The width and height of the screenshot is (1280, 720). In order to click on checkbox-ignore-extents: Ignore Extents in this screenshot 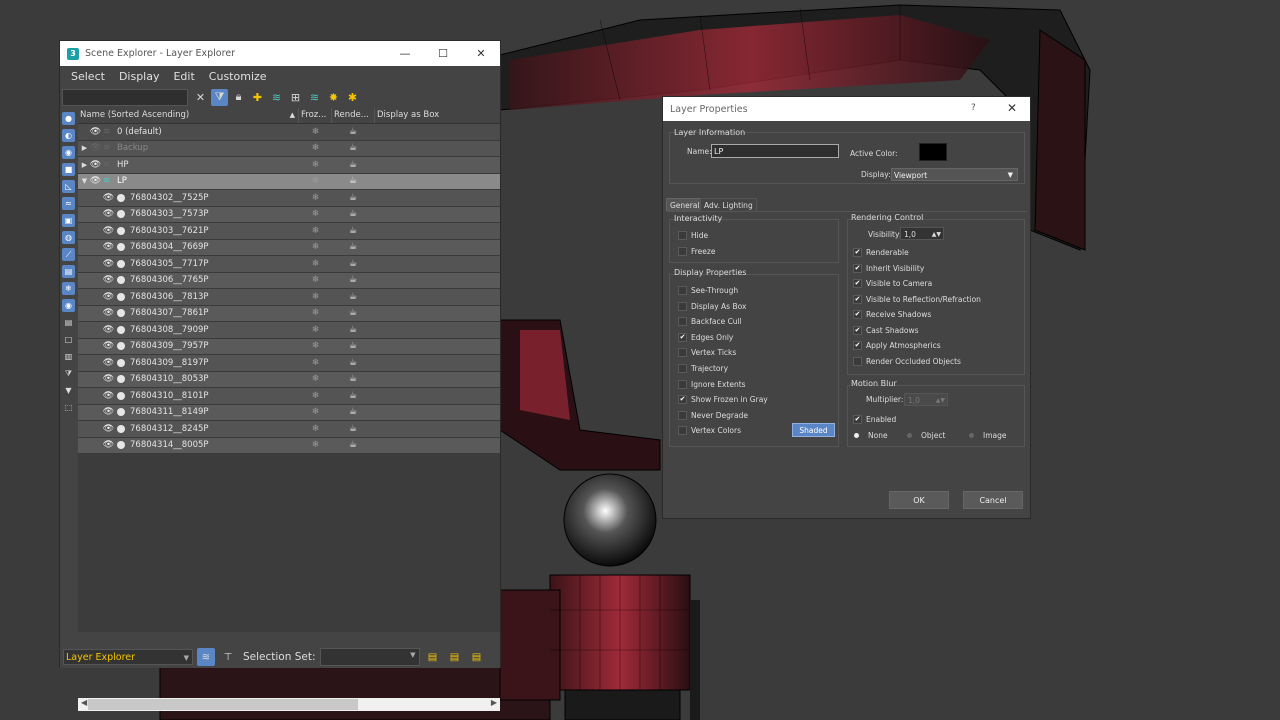, I will do `click(712, 384)`.